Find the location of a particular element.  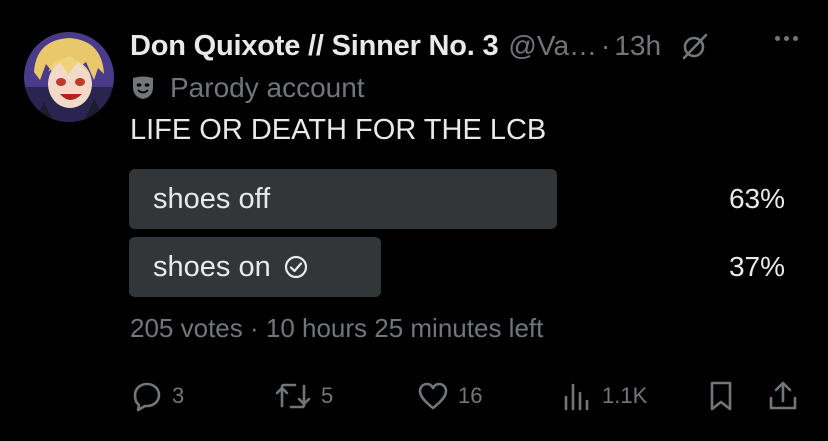

timestamp: 13h is located at coordinates (637, 46).